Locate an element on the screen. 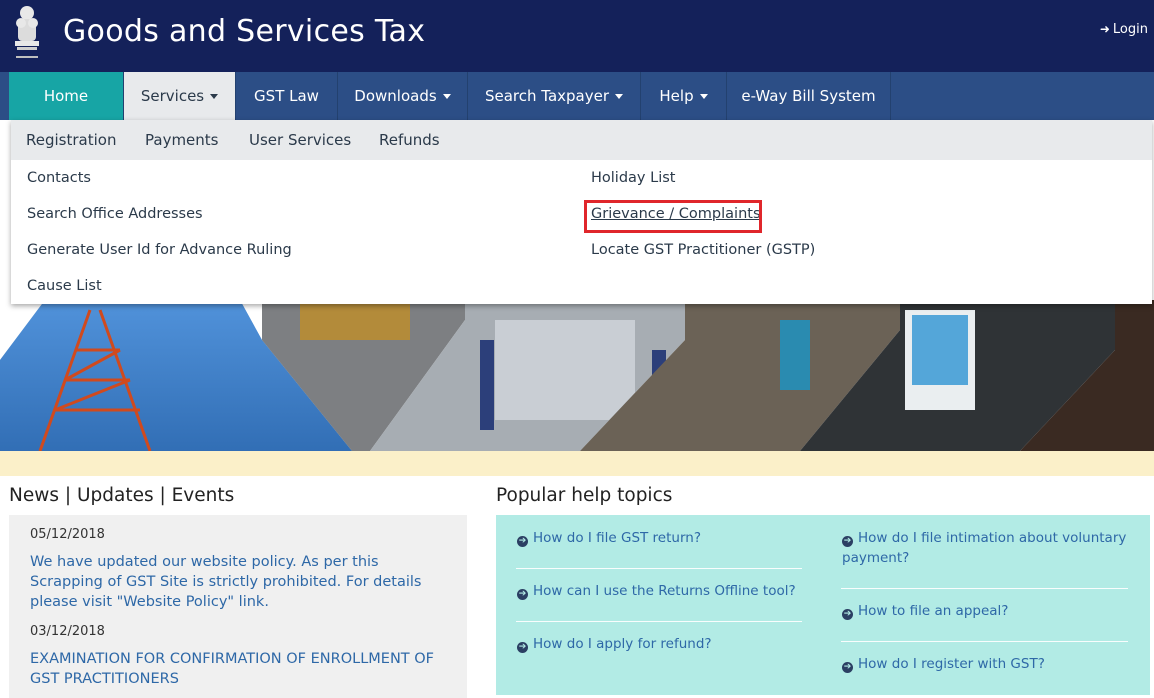 The image size is (1154, 698). news-date: 03/12/2018 is located at coordinates (67, 631).